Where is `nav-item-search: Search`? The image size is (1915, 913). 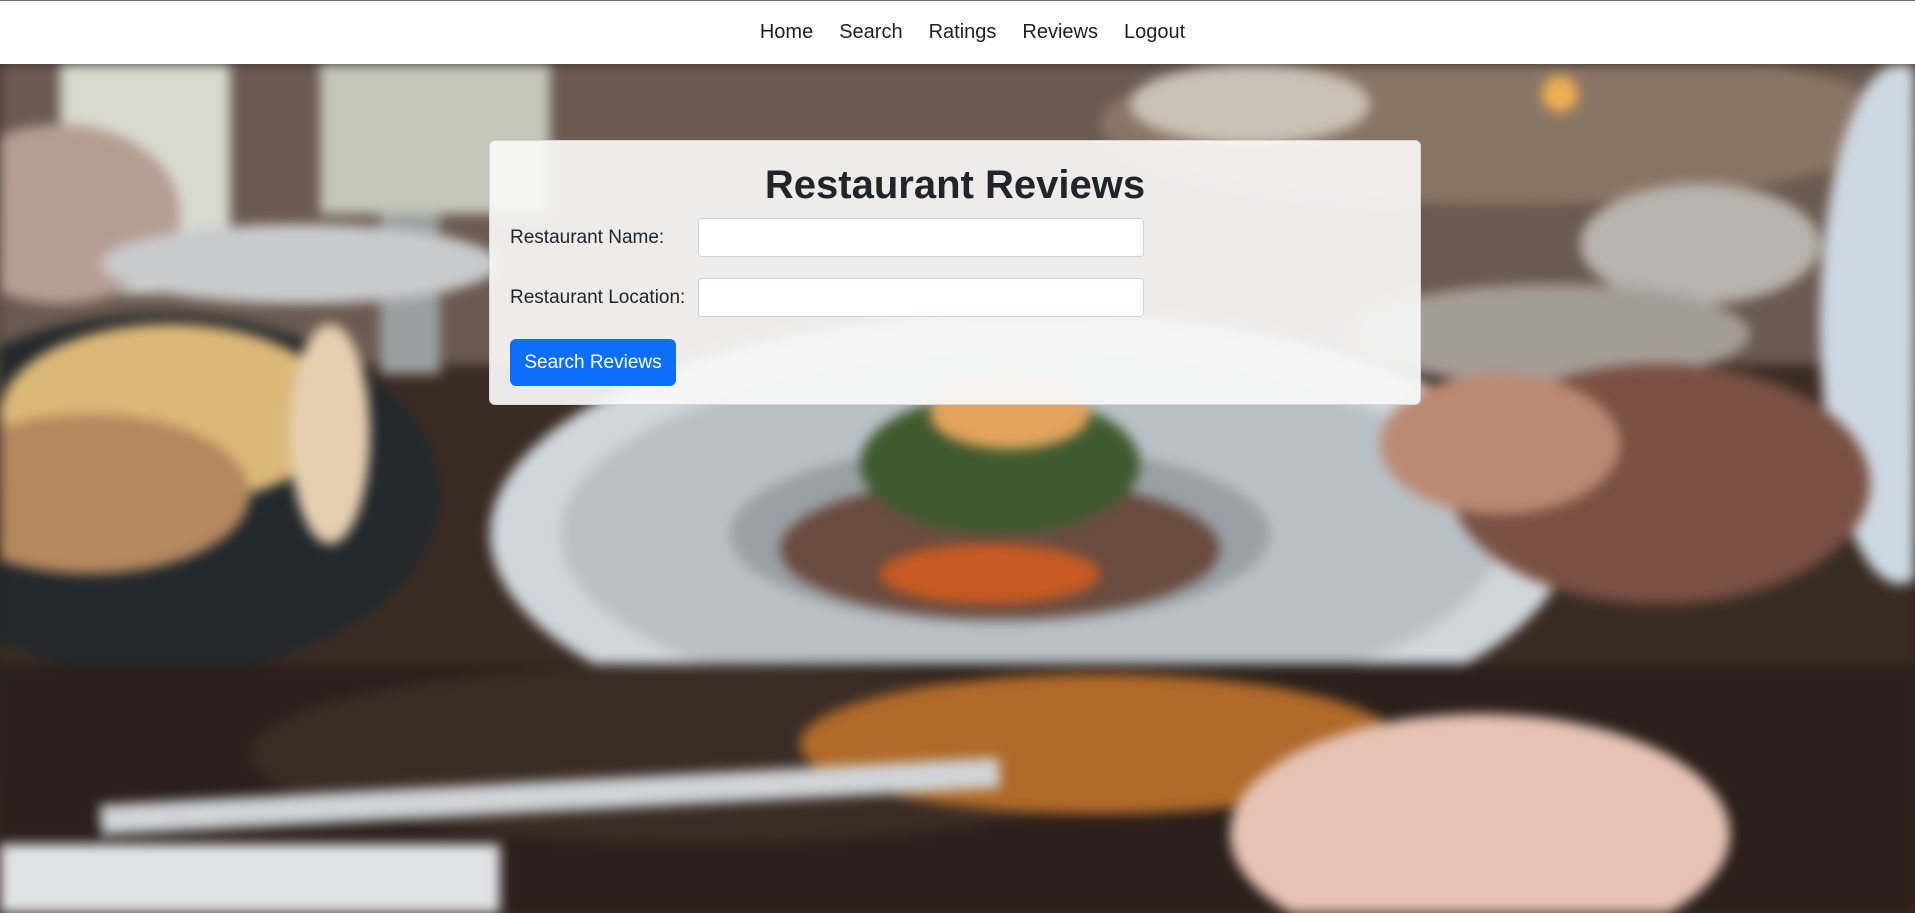
nav-item-search: Search is located at coordinates (870, 32).